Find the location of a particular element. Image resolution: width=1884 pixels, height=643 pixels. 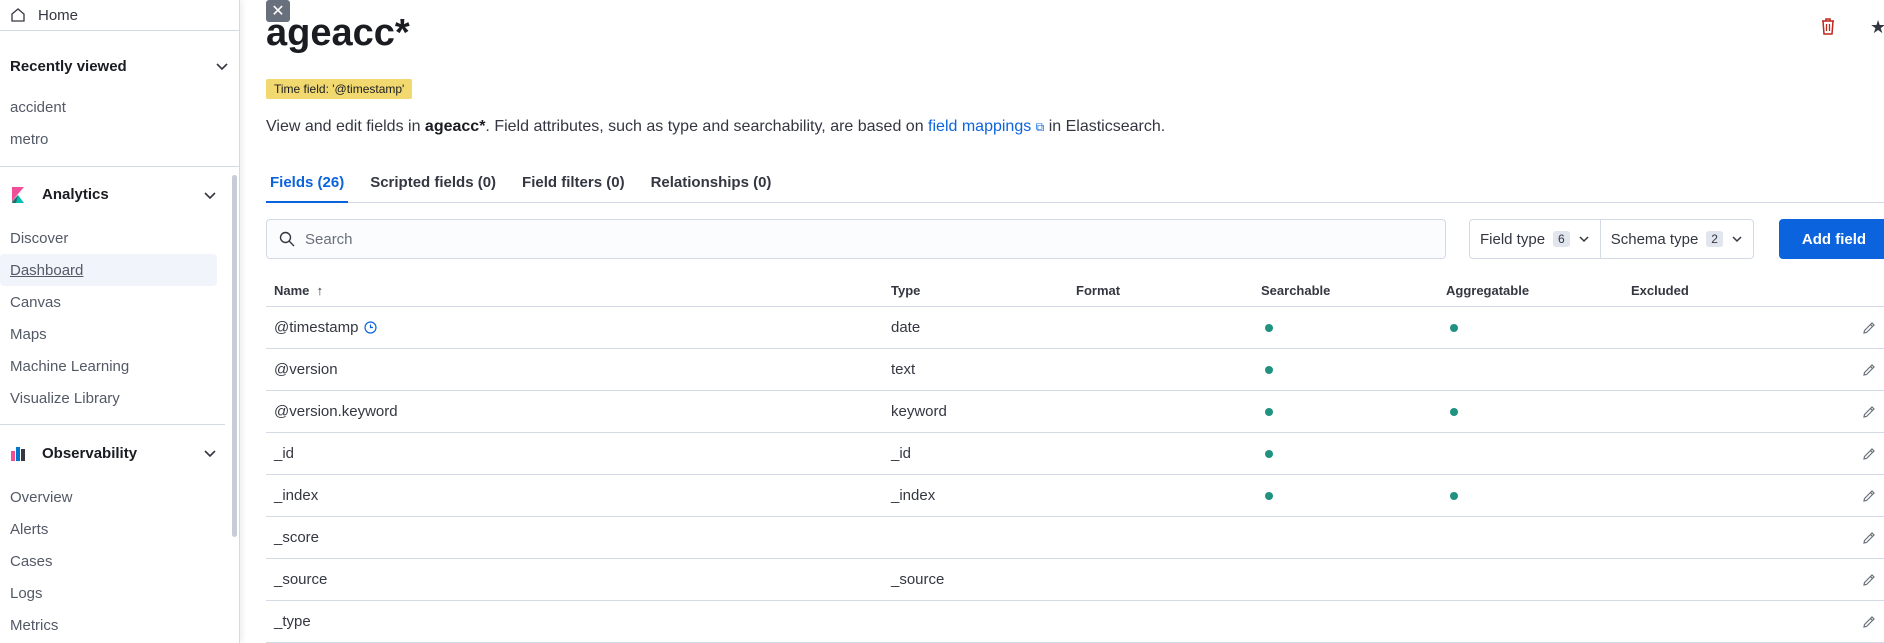

nav-discover: Discover is located at coordinates (119, 238).